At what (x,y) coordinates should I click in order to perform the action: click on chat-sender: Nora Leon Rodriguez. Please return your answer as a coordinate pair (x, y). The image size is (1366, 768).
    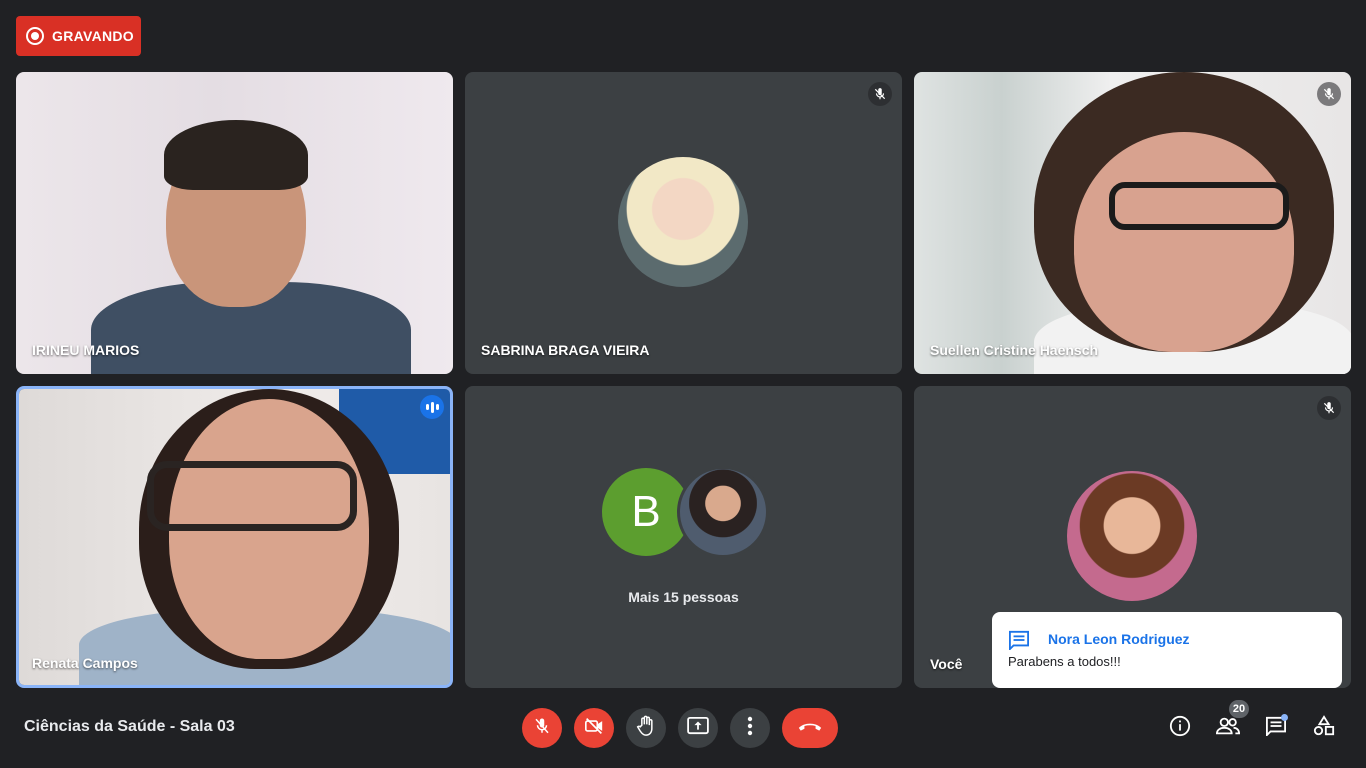
    Looking at the image, I should click on (1119, 639).